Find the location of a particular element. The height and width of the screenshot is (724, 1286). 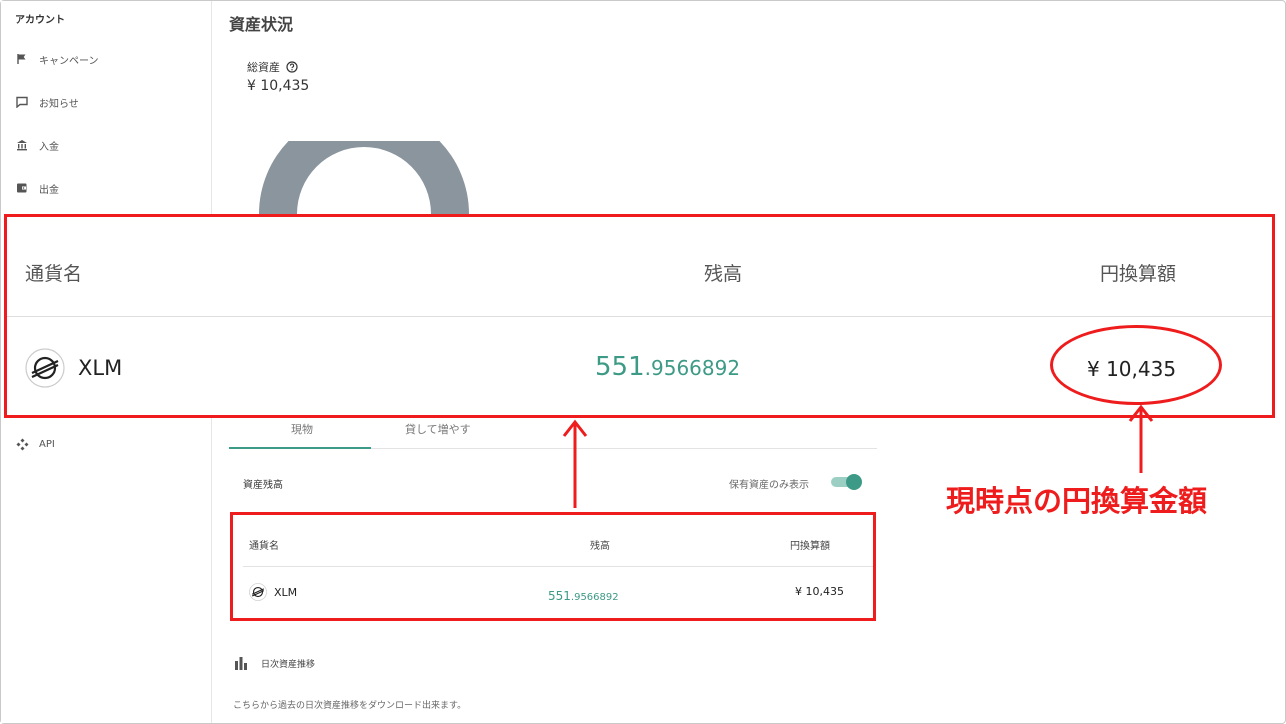

donut-segment-xlm is located at coordinates (364, 177).